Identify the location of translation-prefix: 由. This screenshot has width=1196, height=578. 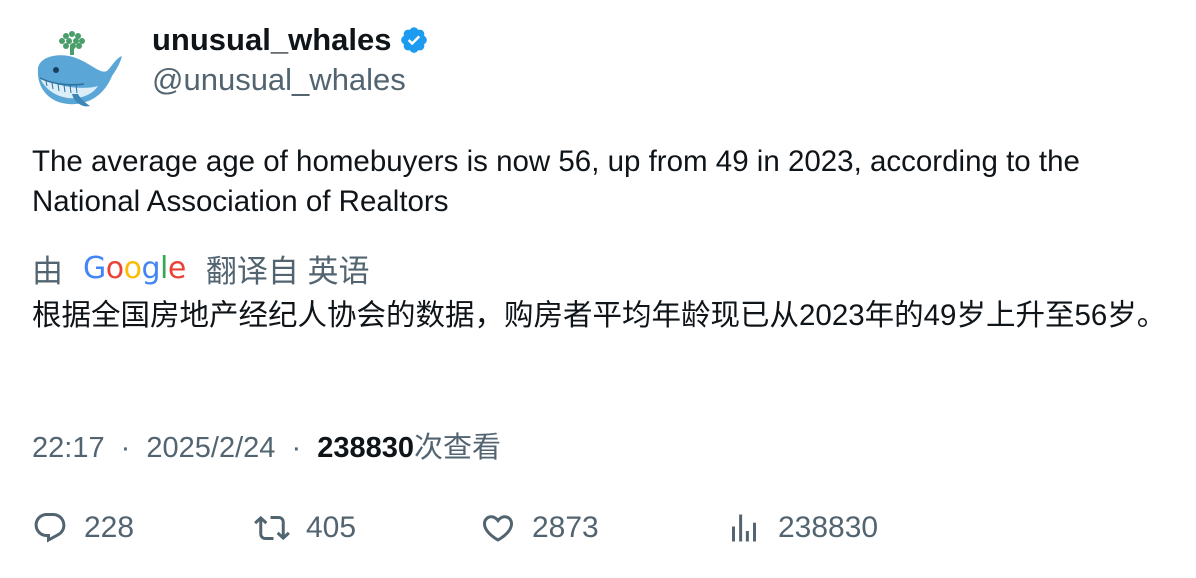
(47, 271).